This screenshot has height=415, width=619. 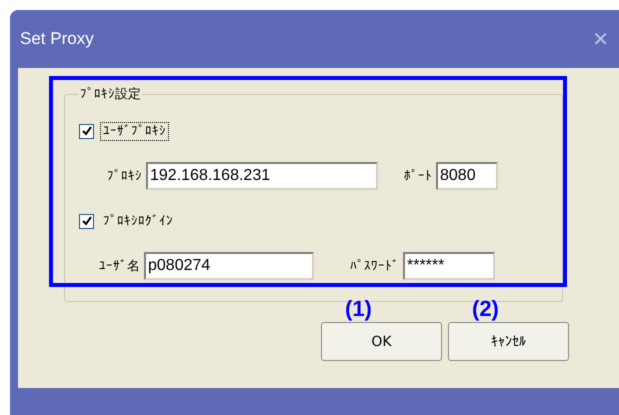 What do you see at coordinates (138, 221) in the screenshot?
I see `checkbox-label: ﾌﾟﾛｷｼﾛｸﾞｲﾝ` at bounding box center [138, 221].